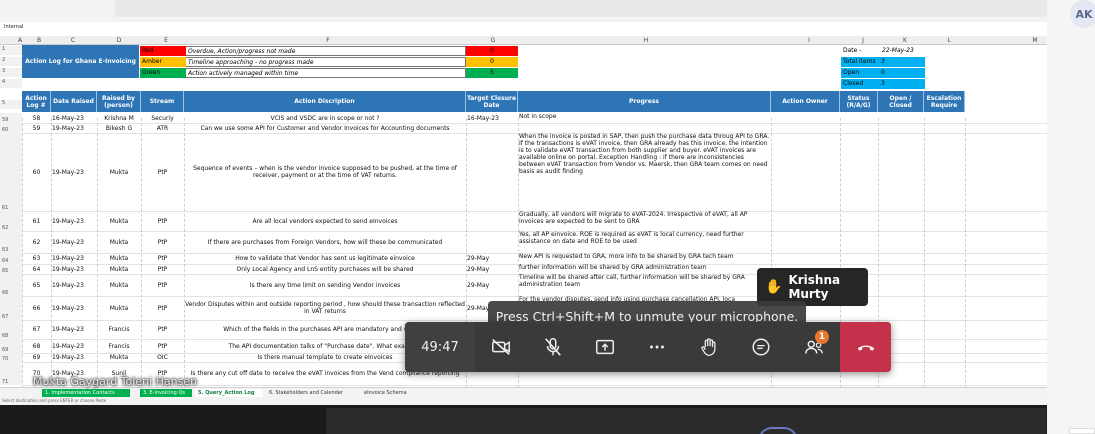  Describe the element at coordinates (553, 347) in the screenshot. I see `mic-off-button` at that location.